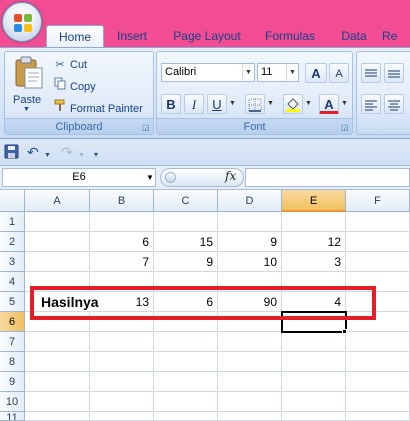  Describe the element at coordinates (314, 382) in the screenshot. I see `cell-e9` at that location.